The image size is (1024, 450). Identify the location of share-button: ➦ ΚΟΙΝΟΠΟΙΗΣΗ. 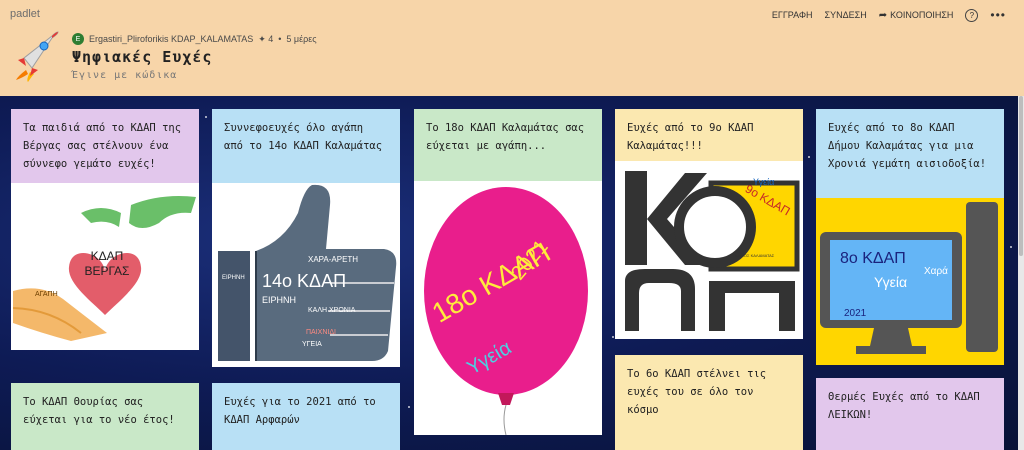
(916, 15).